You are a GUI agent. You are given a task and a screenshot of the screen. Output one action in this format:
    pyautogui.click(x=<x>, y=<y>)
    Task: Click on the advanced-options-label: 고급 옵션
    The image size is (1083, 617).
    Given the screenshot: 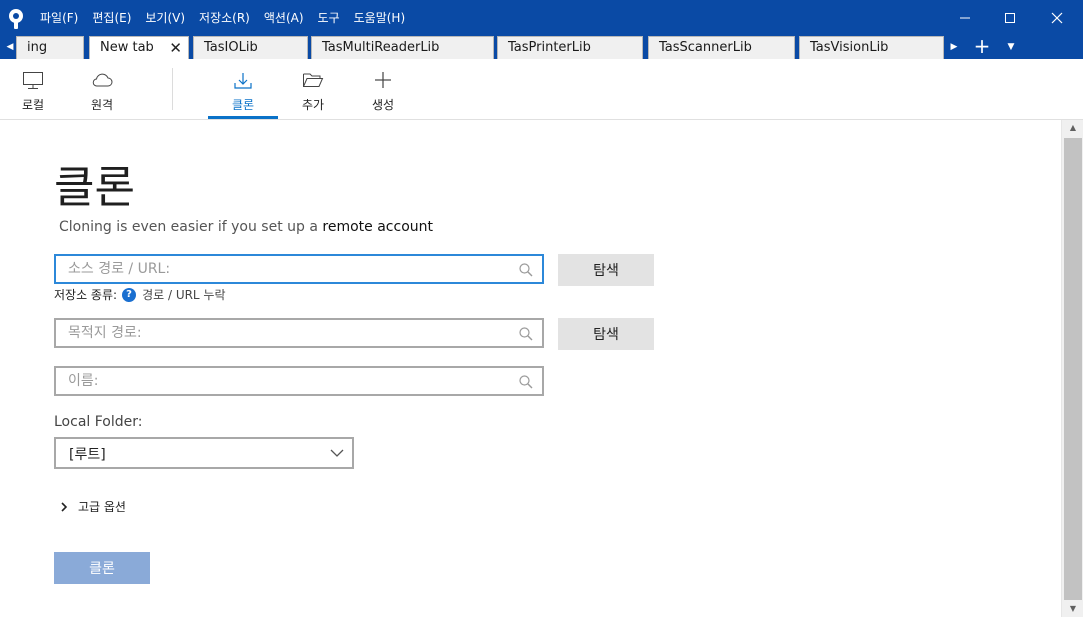 What is the action you would take?
    pyautogui.click(x=102, y=507)
    